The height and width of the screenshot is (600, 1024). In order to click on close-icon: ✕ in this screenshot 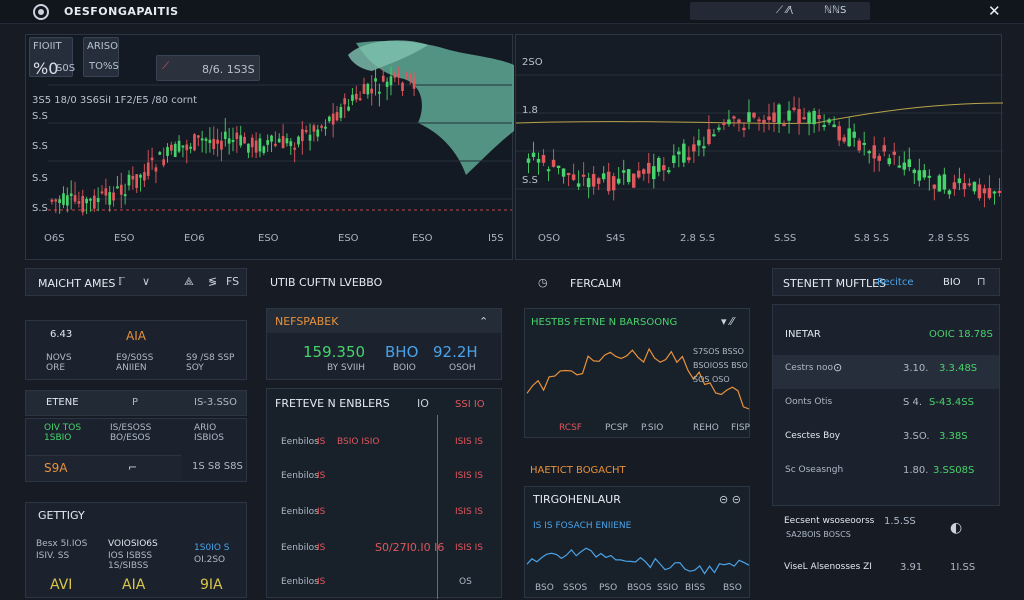, I will do `click(994, 11)`.